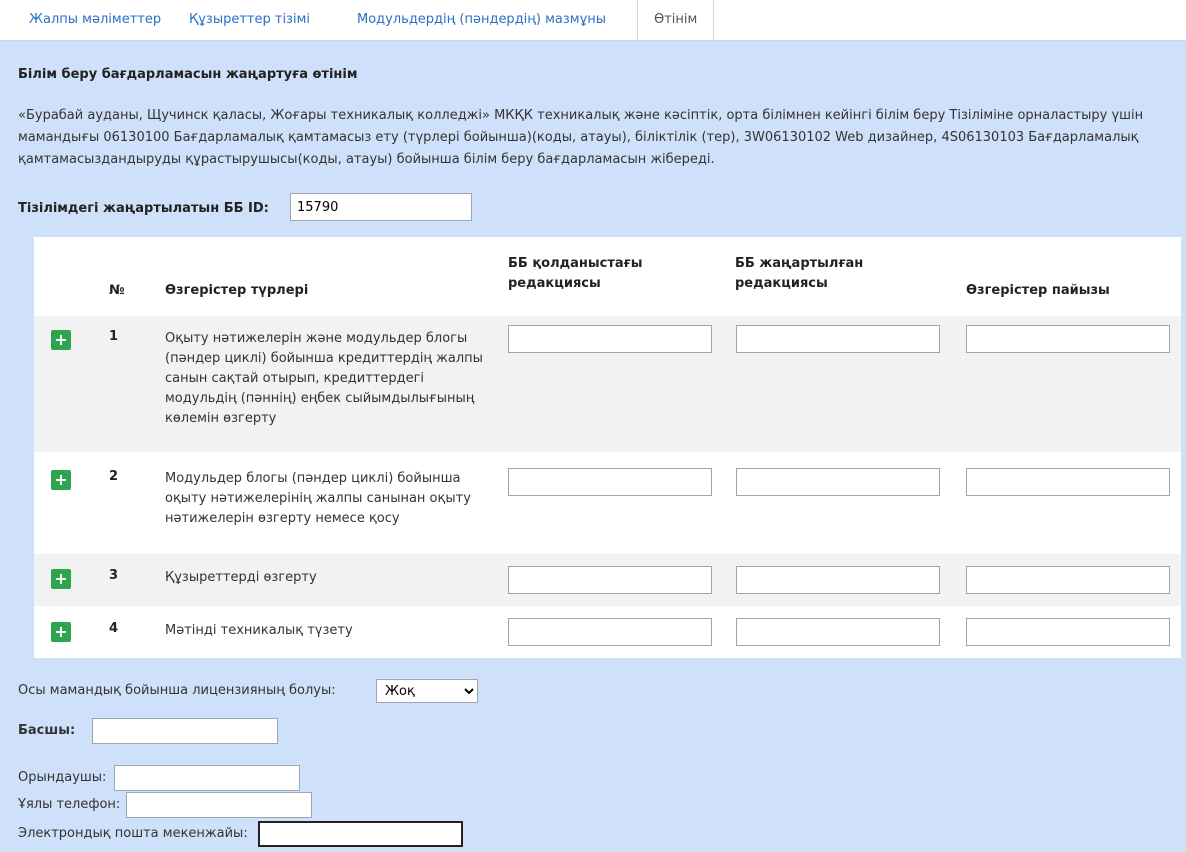 Image resolution: width=1186 pixels, height=852 pixels. Describe the element at coordinates (237, 290) in the screenshot. I see `column-header-type: Өзгерістер түрлері` at that location.